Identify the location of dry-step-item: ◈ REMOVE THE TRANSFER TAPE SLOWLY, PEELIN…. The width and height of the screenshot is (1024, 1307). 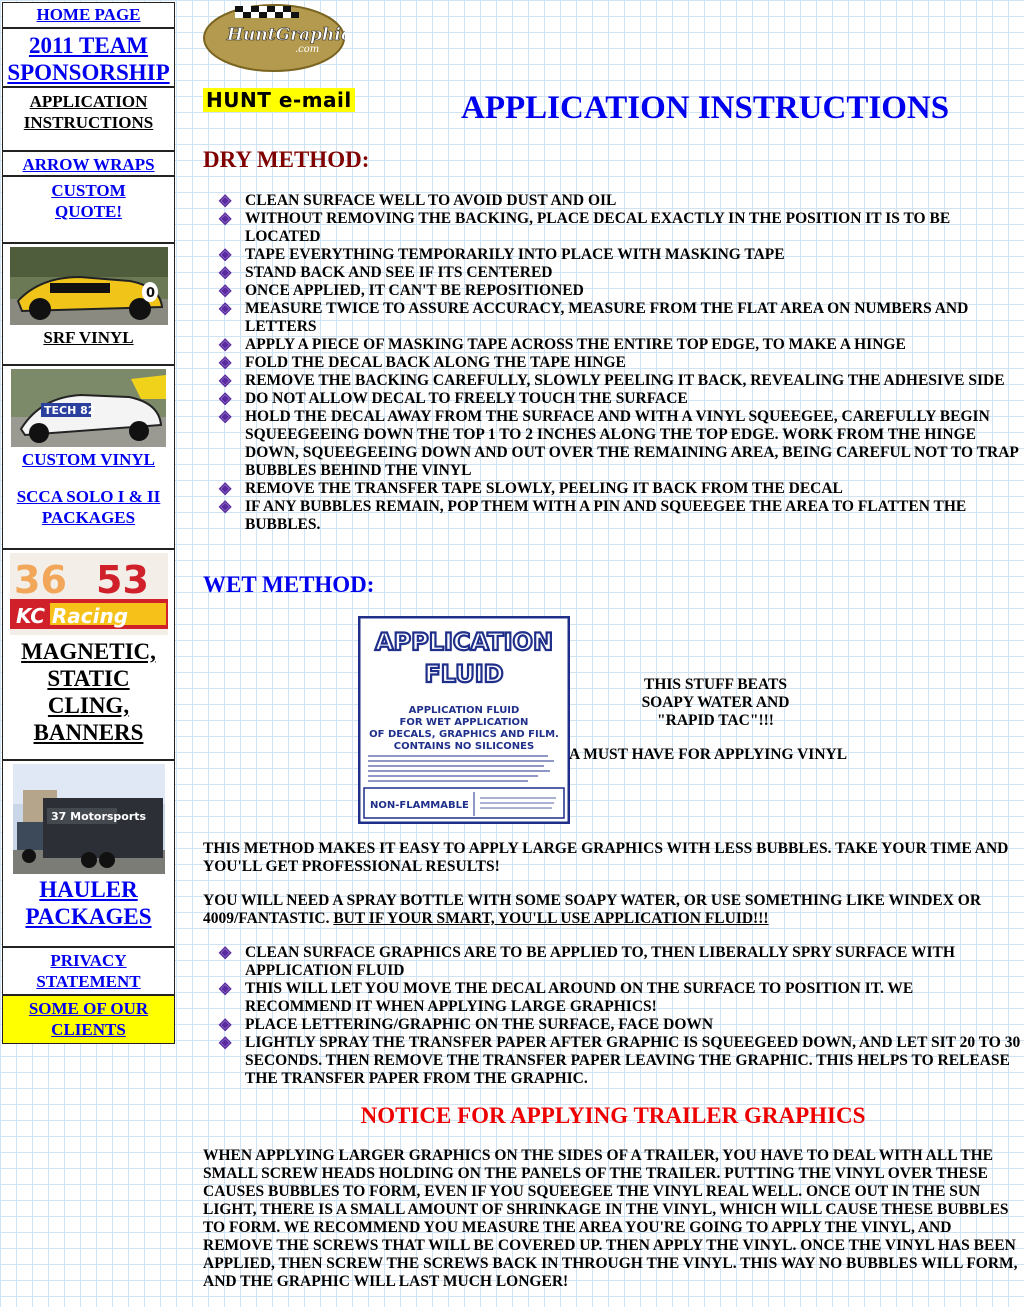
(619, 489).